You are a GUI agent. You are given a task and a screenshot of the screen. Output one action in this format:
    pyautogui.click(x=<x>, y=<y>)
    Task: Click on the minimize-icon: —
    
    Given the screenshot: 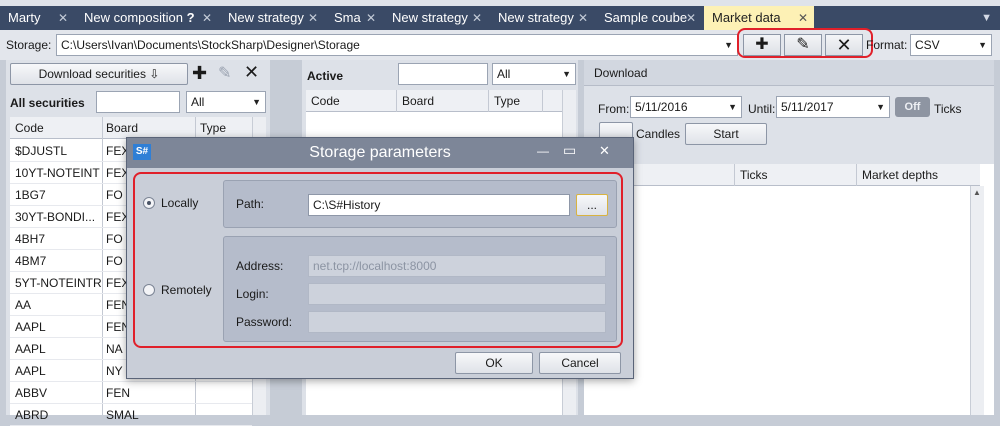 What is the action you would take?
    pyautogui.click(x=543, y=151)
    